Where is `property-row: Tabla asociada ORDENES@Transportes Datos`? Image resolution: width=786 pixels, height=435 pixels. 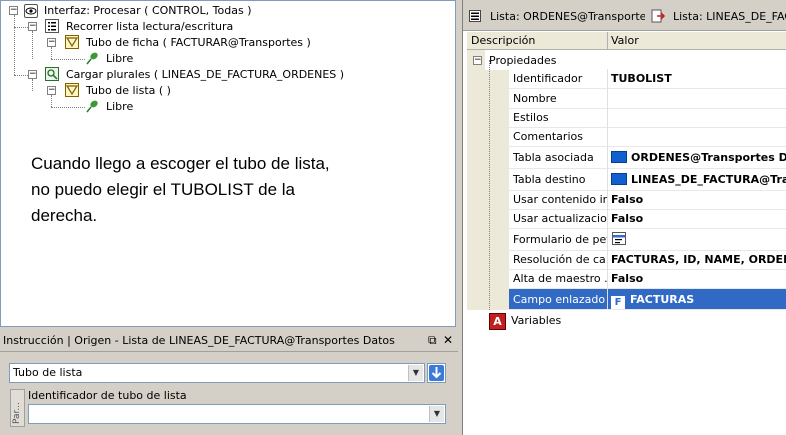 property-row: Tabla asociada ORDENES@Transportes Datos is located at coordinates (626, 158).